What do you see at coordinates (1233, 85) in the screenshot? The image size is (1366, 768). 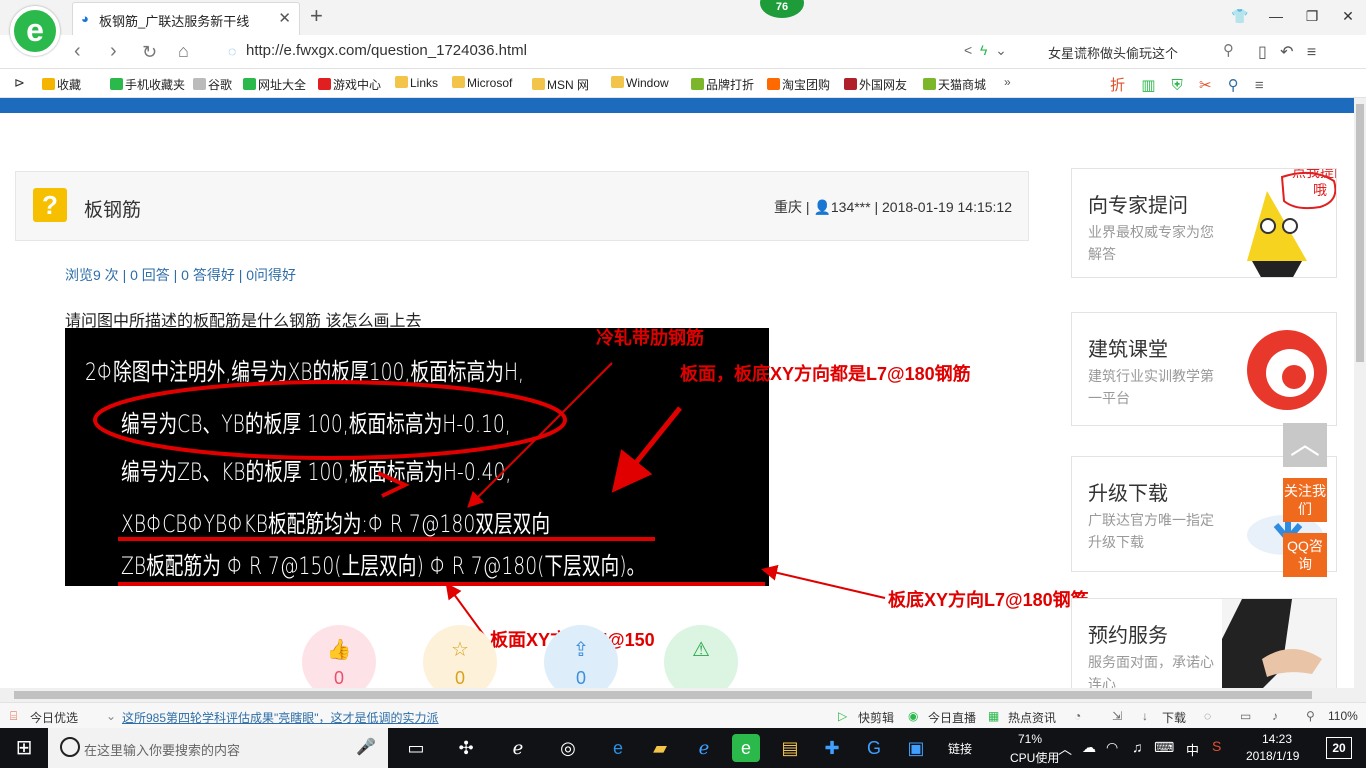 I see `zoom-icon: ⚲` at bounding box center [1233, 85].